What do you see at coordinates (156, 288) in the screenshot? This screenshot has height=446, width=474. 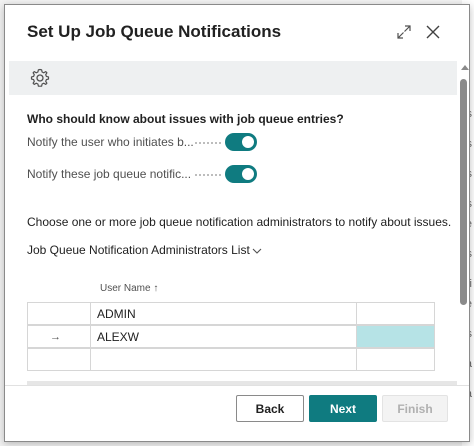 I see `sort-ascending-icon: ↑` at bounding box center [156, 288].